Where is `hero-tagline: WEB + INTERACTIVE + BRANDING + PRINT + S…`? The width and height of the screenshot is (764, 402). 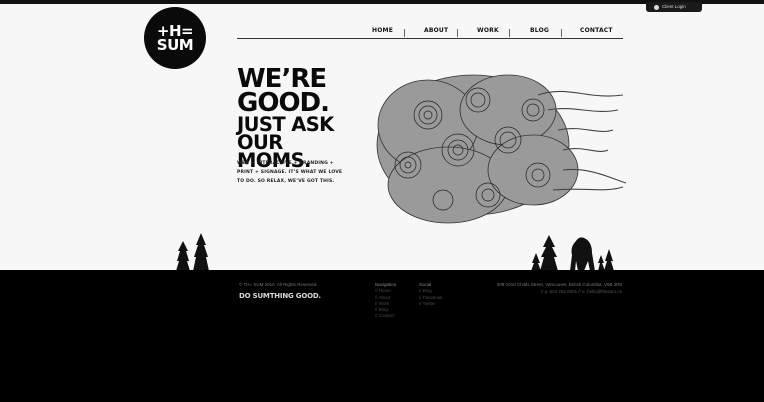 hero-tagline: WEB + INTERACTIVE + BRANDING + PRINT + S… is located at coordinates (292, 172).